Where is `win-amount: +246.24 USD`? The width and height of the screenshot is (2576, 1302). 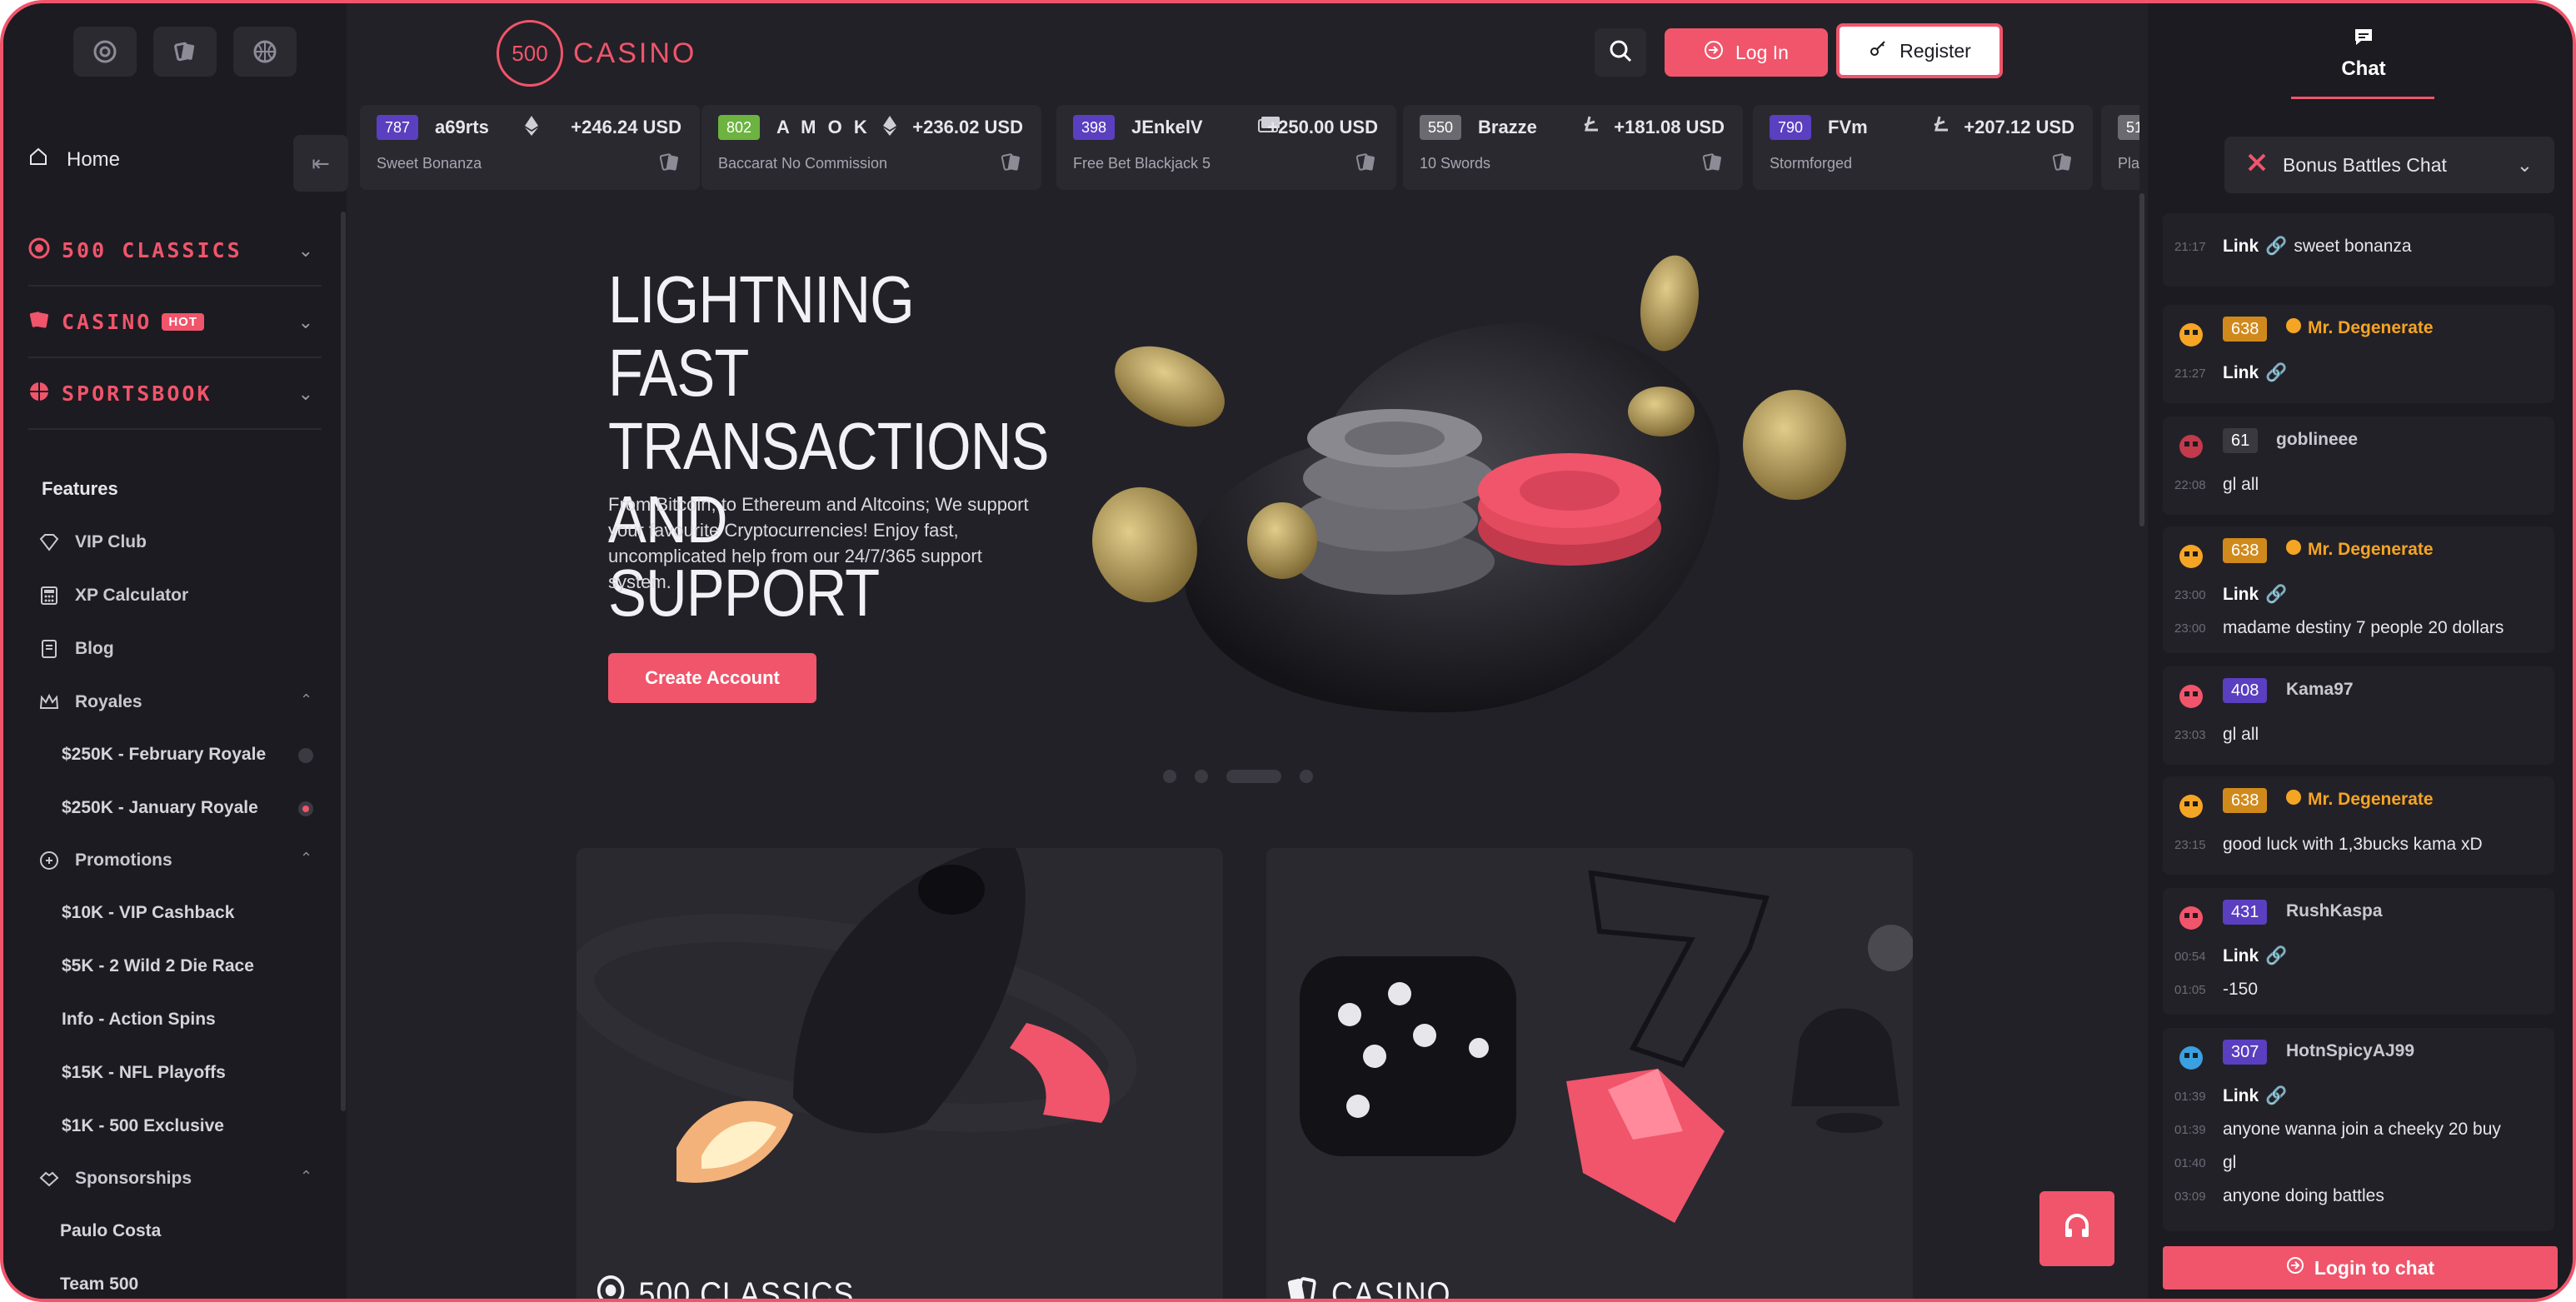 win-amount: +246.24 USD is located at coordinates (626, 127).